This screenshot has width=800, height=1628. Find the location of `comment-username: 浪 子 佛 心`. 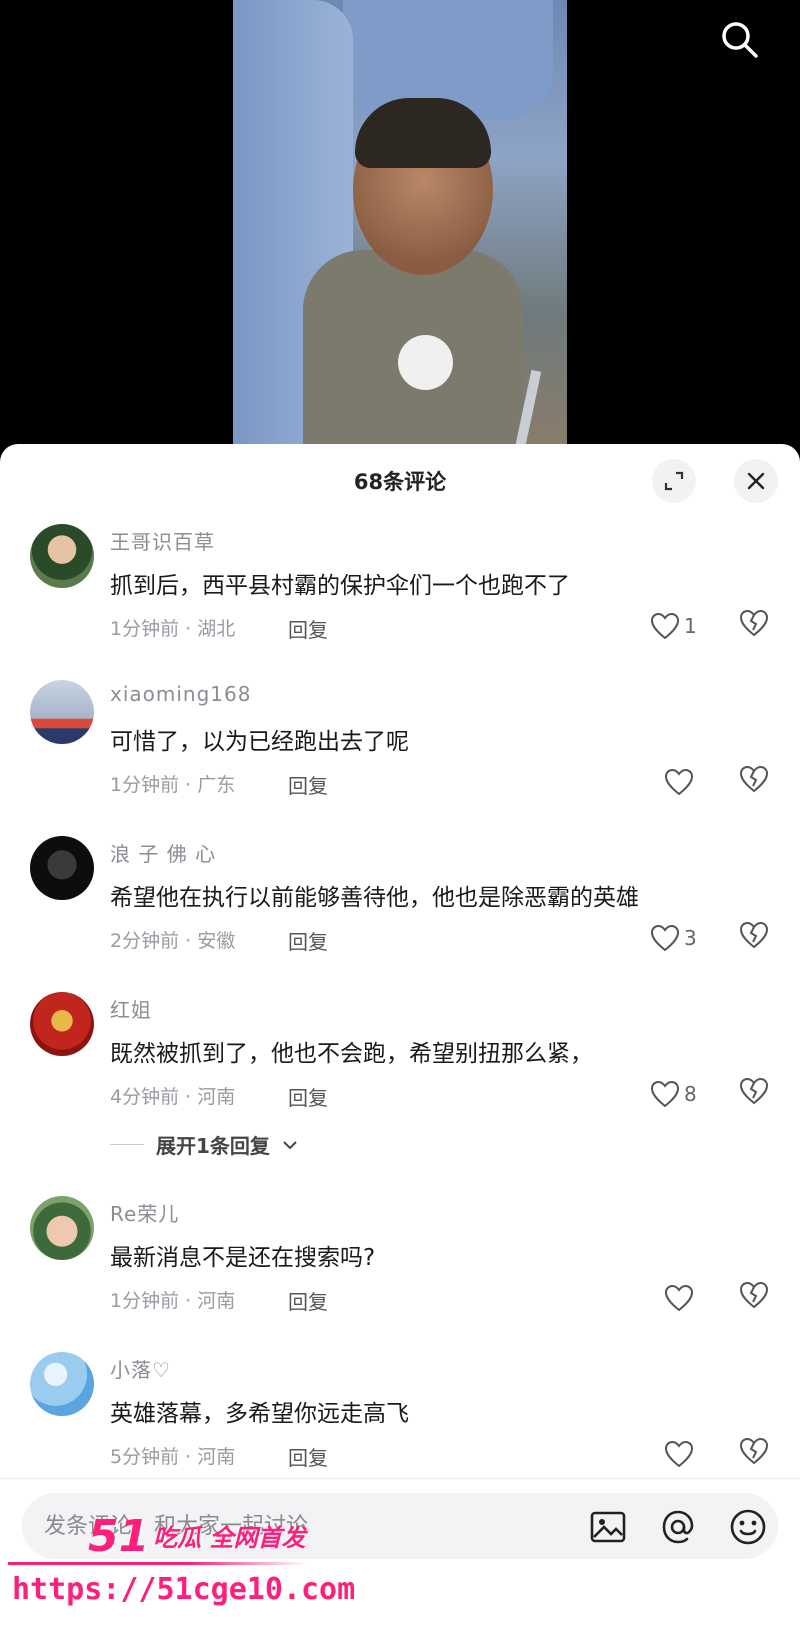

comment-username: 浪 子 佛 心 is located at coordinates (163, 852).